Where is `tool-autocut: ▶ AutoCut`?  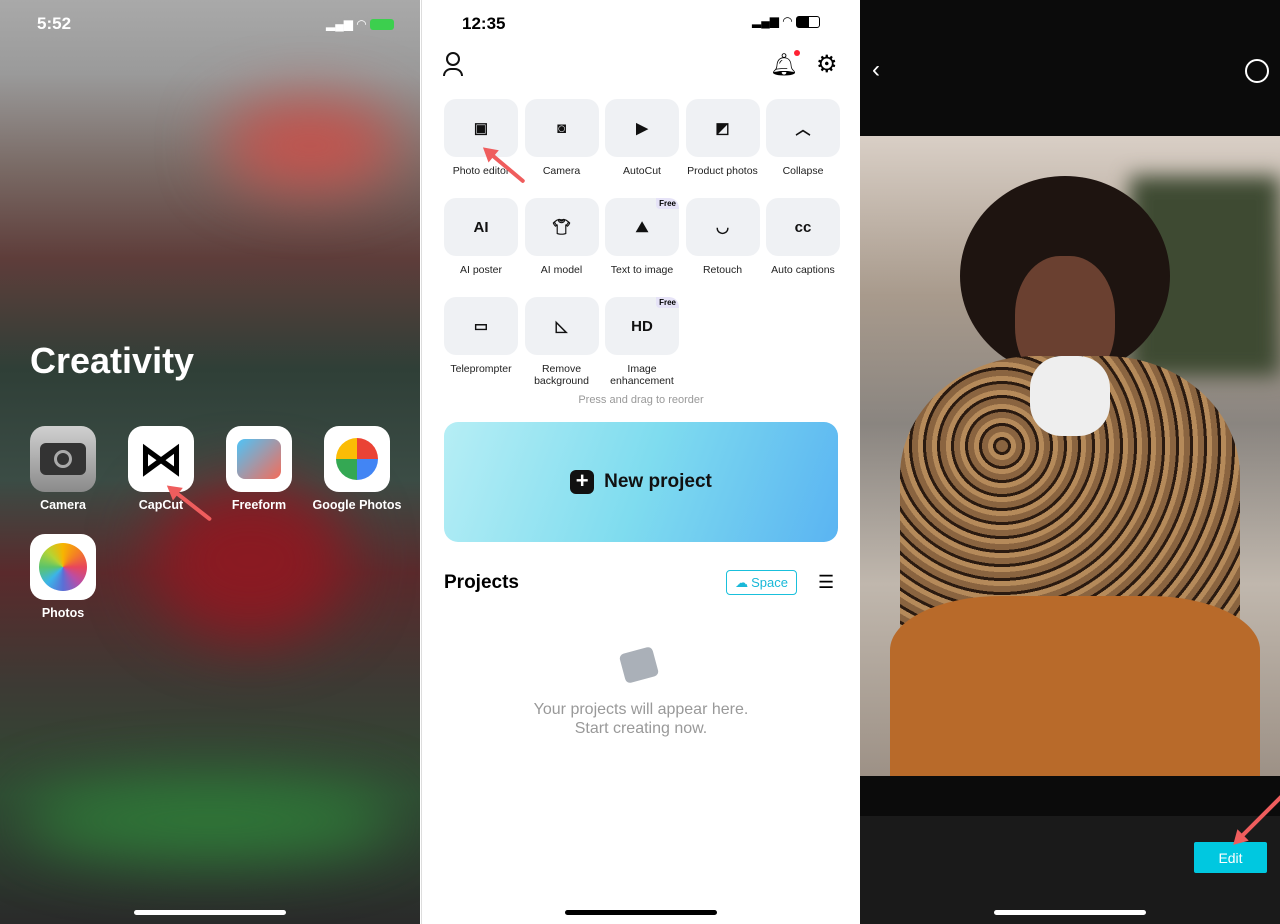 tool-autocut: ▶ AutoCut is located at coordinates (642, 138).